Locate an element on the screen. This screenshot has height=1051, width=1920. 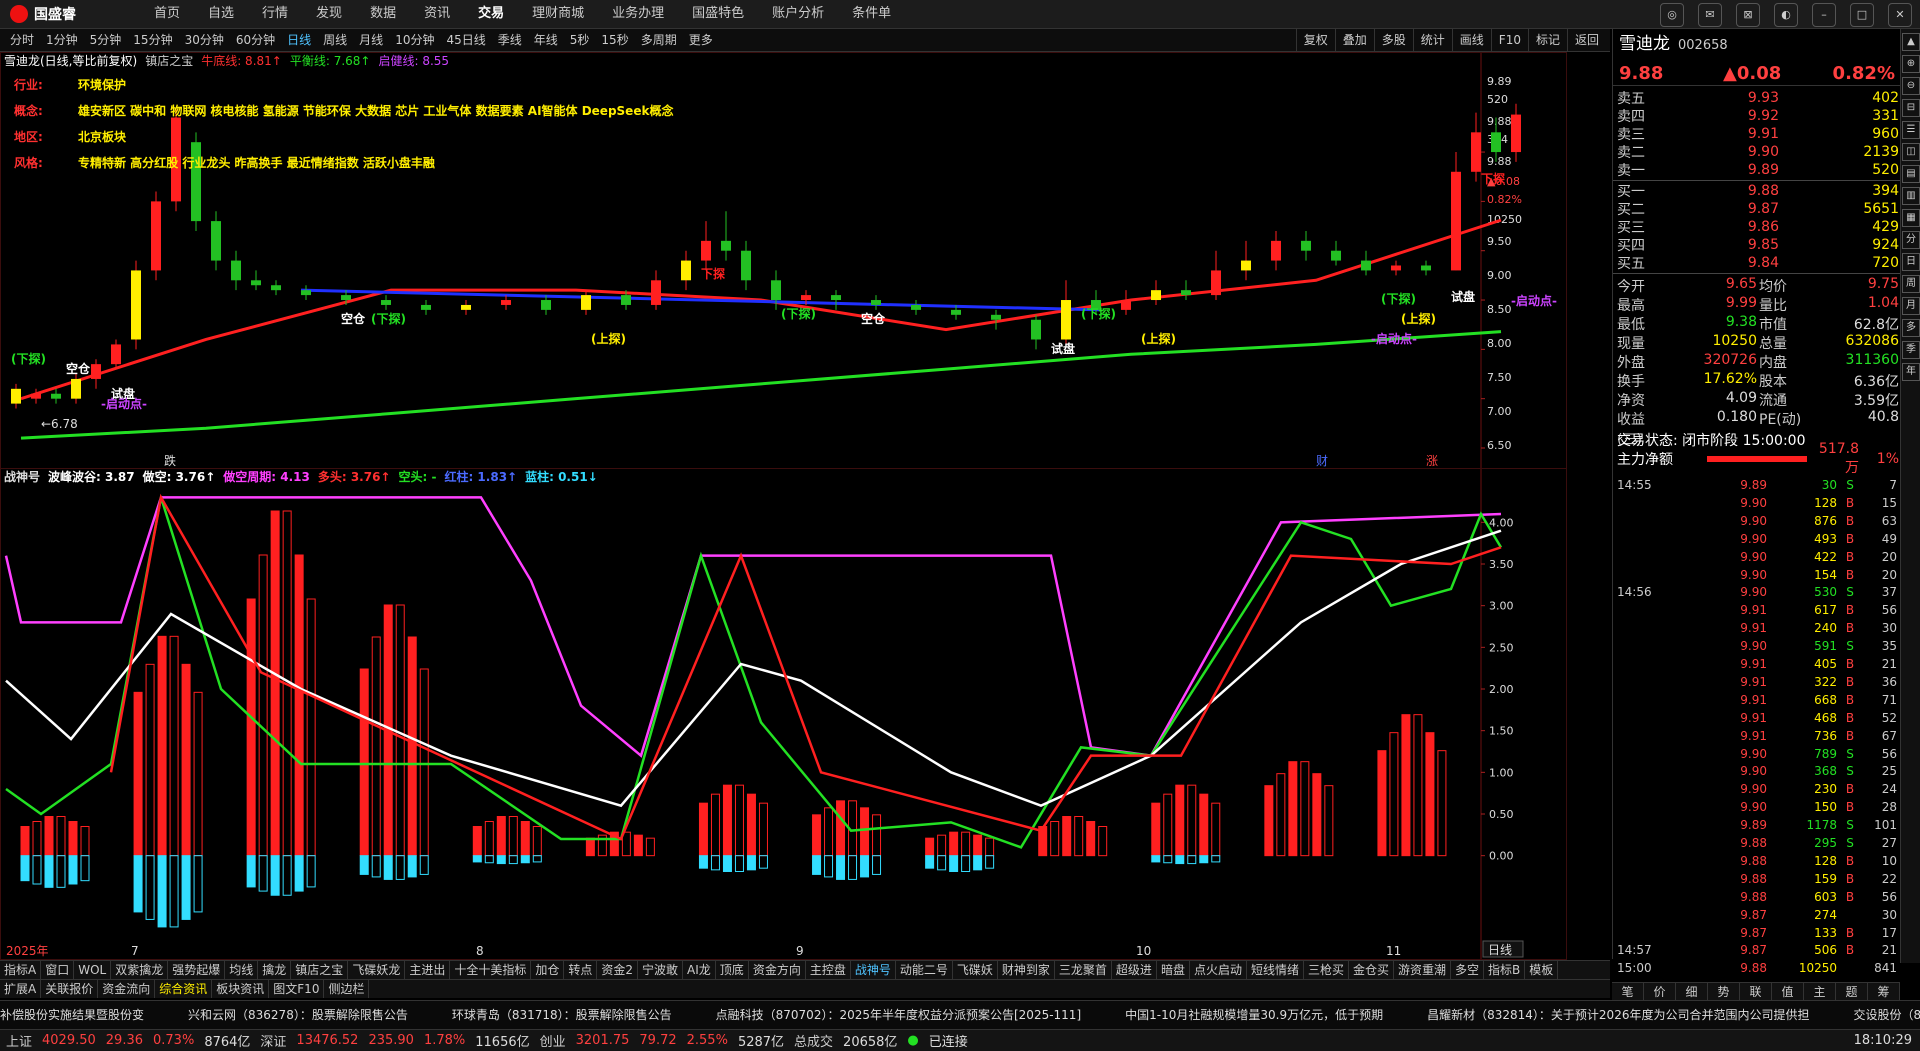
period-tab-2: 5分钟 is located at coordinates (106, 40).